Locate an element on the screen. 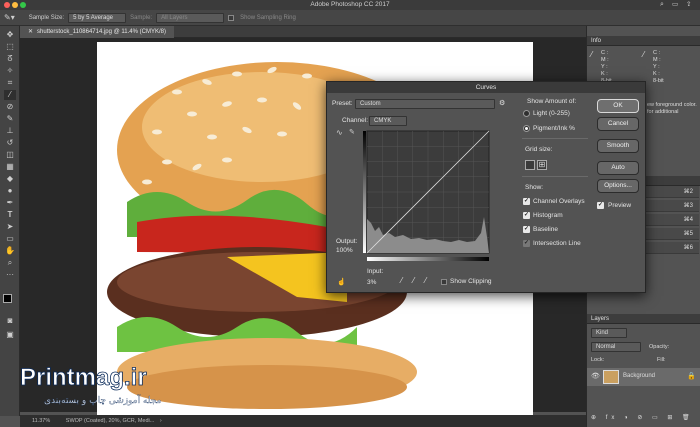 Image resolution: width=700 pixels, height=427 pixels. layer-row-background: 👁 Background 🔒 is located at coordinates (643, 377).